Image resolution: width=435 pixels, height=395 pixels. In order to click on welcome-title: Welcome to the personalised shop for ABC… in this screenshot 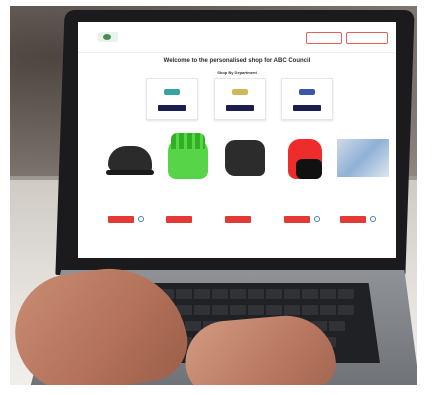, I will do `click(237, 61)`.